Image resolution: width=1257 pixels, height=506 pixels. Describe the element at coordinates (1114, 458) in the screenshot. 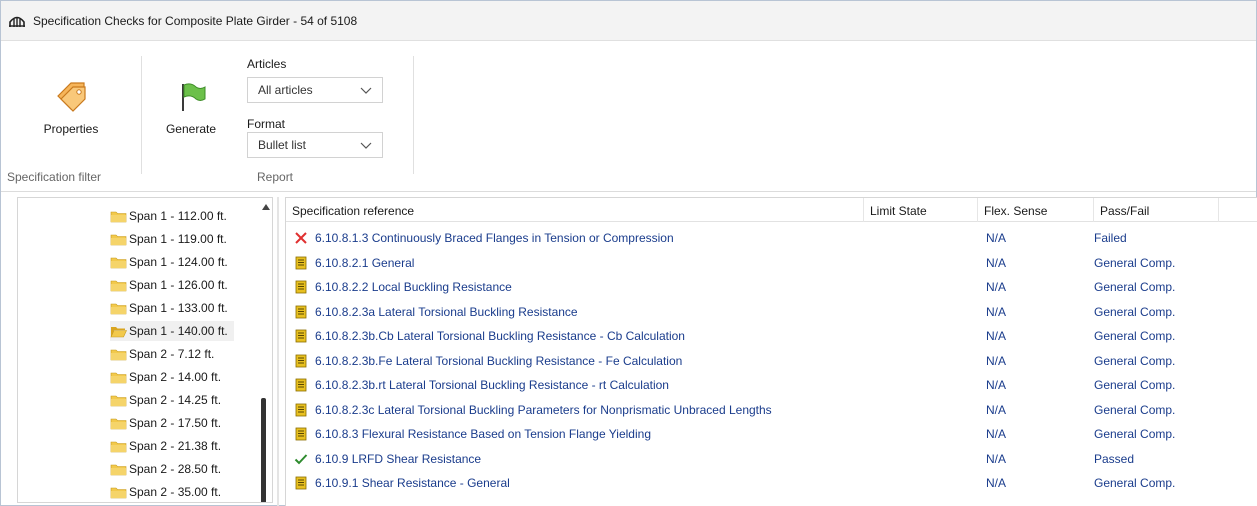

I see `cell-pass-fail: Passed` at that location.